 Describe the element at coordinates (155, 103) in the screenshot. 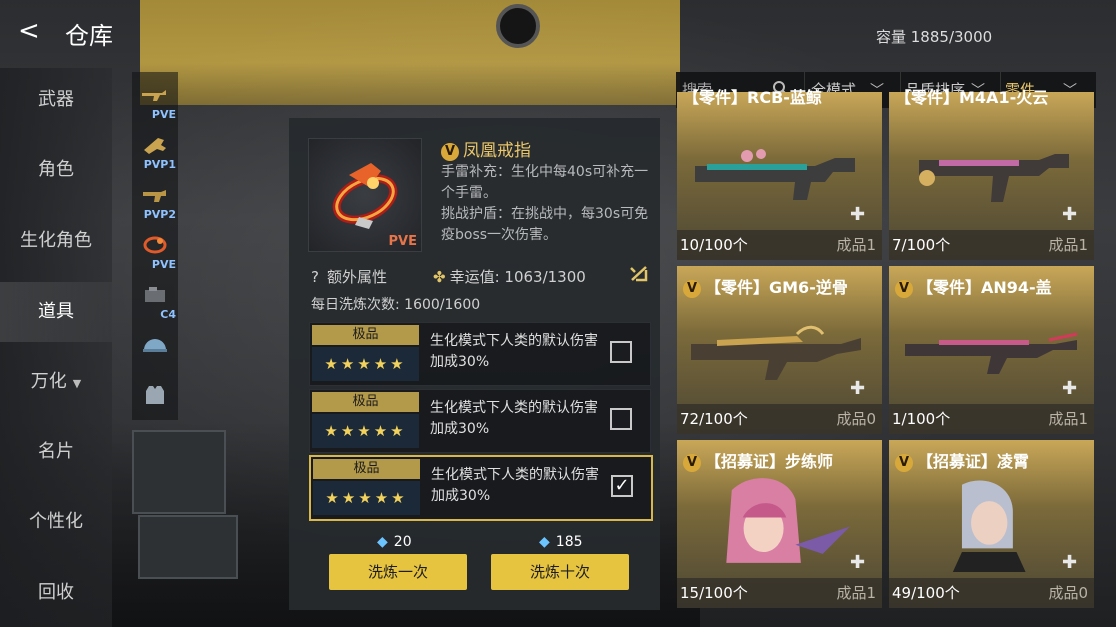

I see `category-pve: PVE` at that location.